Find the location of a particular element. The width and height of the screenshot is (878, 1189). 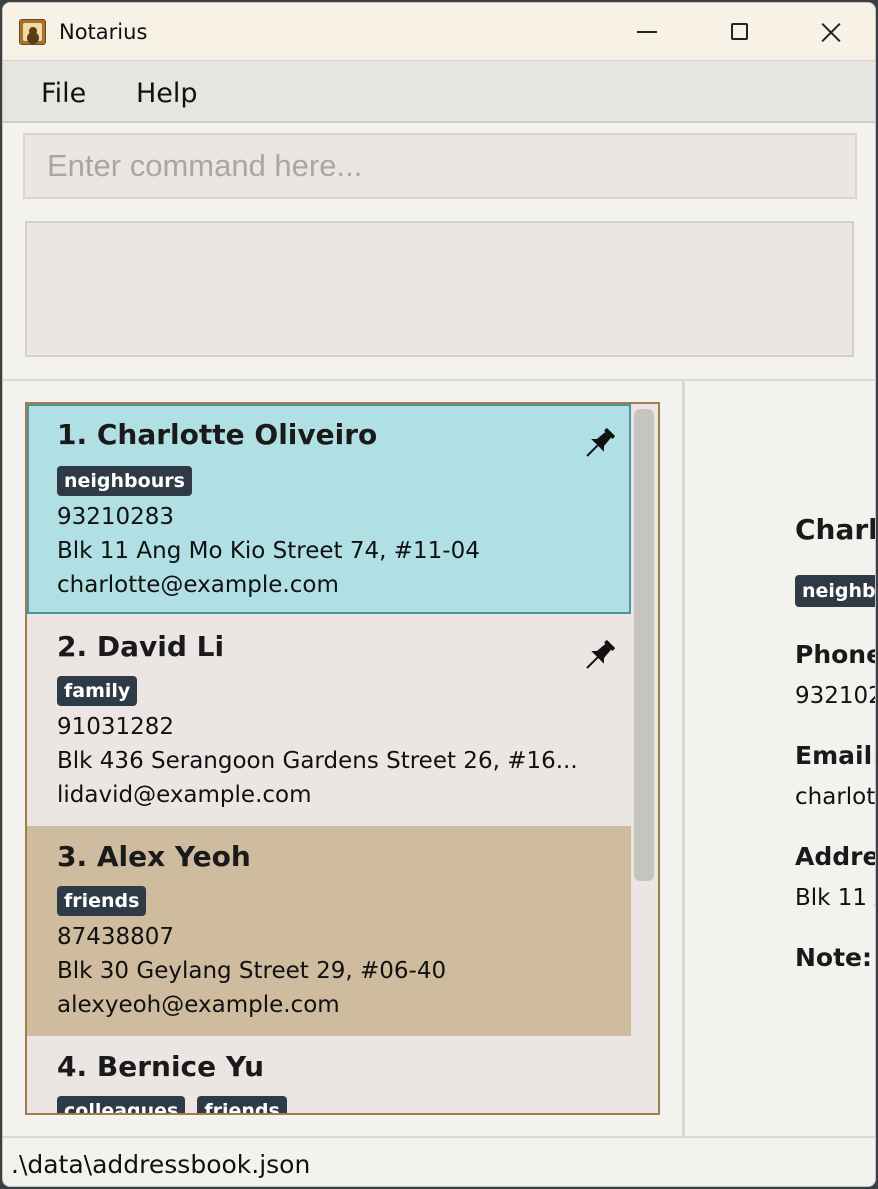

contact-name: 1. Charlotte Oliveiro is located at coordinates (217, 434).